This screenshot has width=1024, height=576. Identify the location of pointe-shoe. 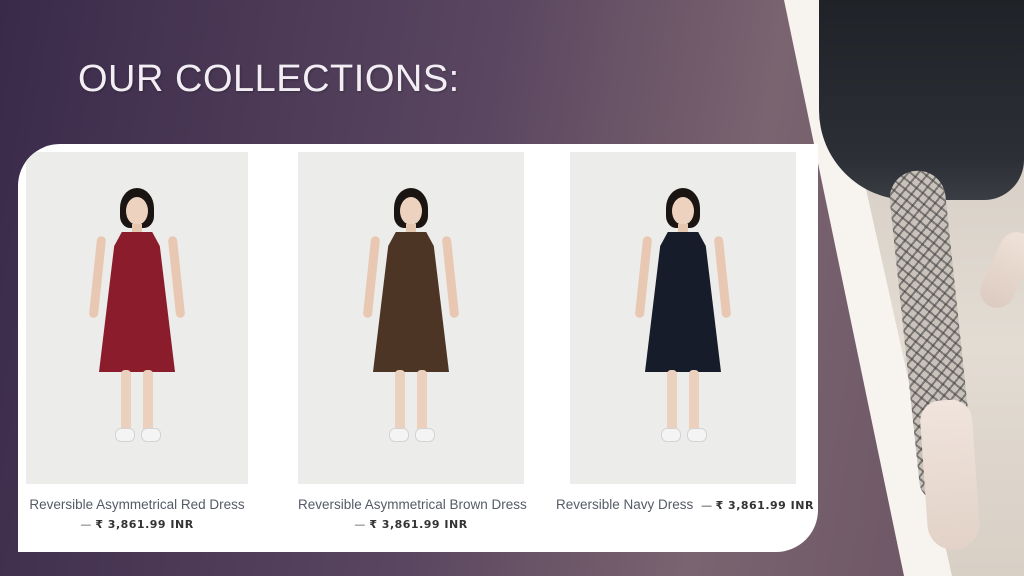
(950, 475).